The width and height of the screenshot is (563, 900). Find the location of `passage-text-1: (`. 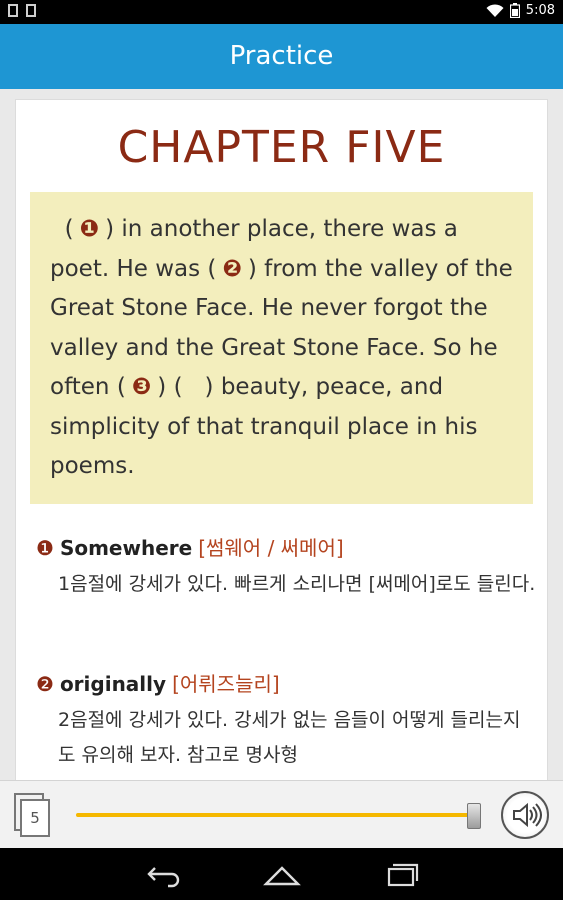

passage-text-1: ( is located at coordinates (69, 229).